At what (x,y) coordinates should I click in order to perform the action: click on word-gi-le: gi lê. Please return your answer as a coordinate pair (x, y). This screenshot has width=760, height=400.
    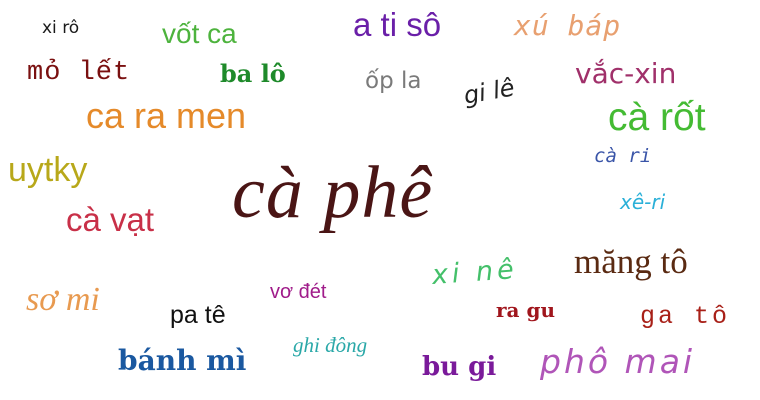
    Looking at the image, I should click on (489, 91).